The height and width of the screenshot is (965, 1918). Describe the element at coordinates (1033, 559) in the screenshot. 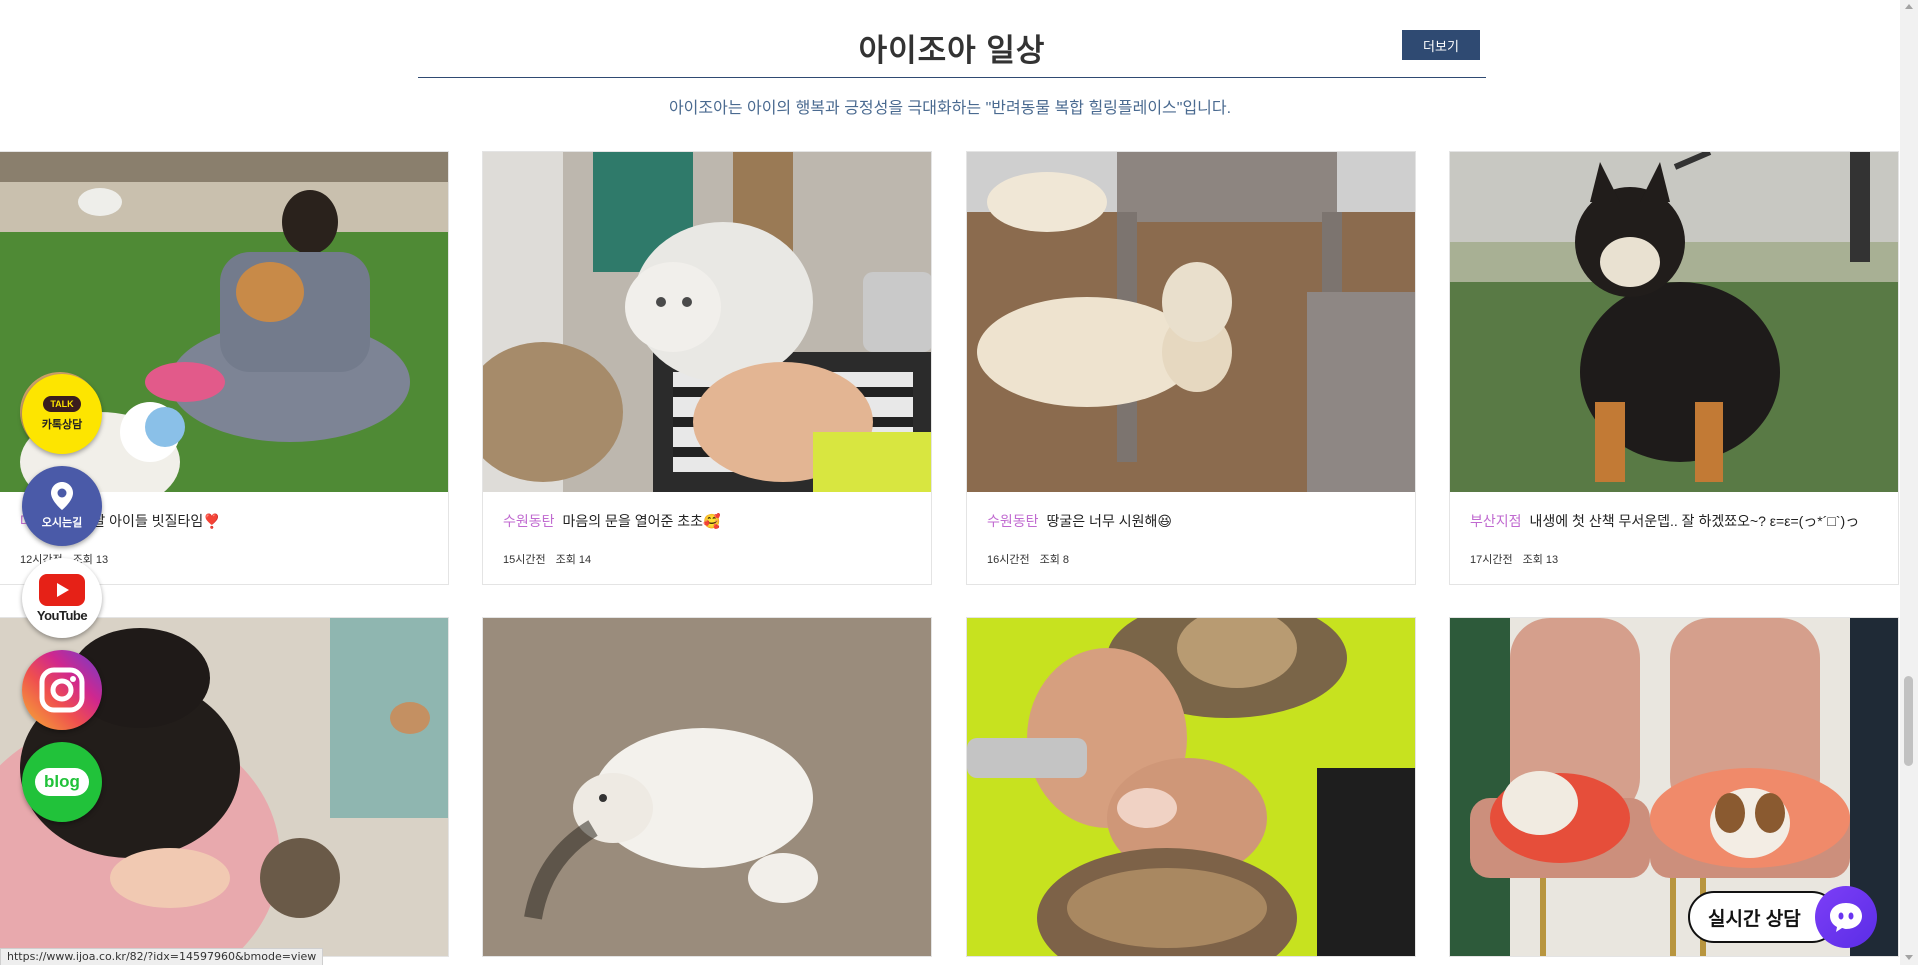

I see `post-meta: 16시간전 조회 8` at that location.